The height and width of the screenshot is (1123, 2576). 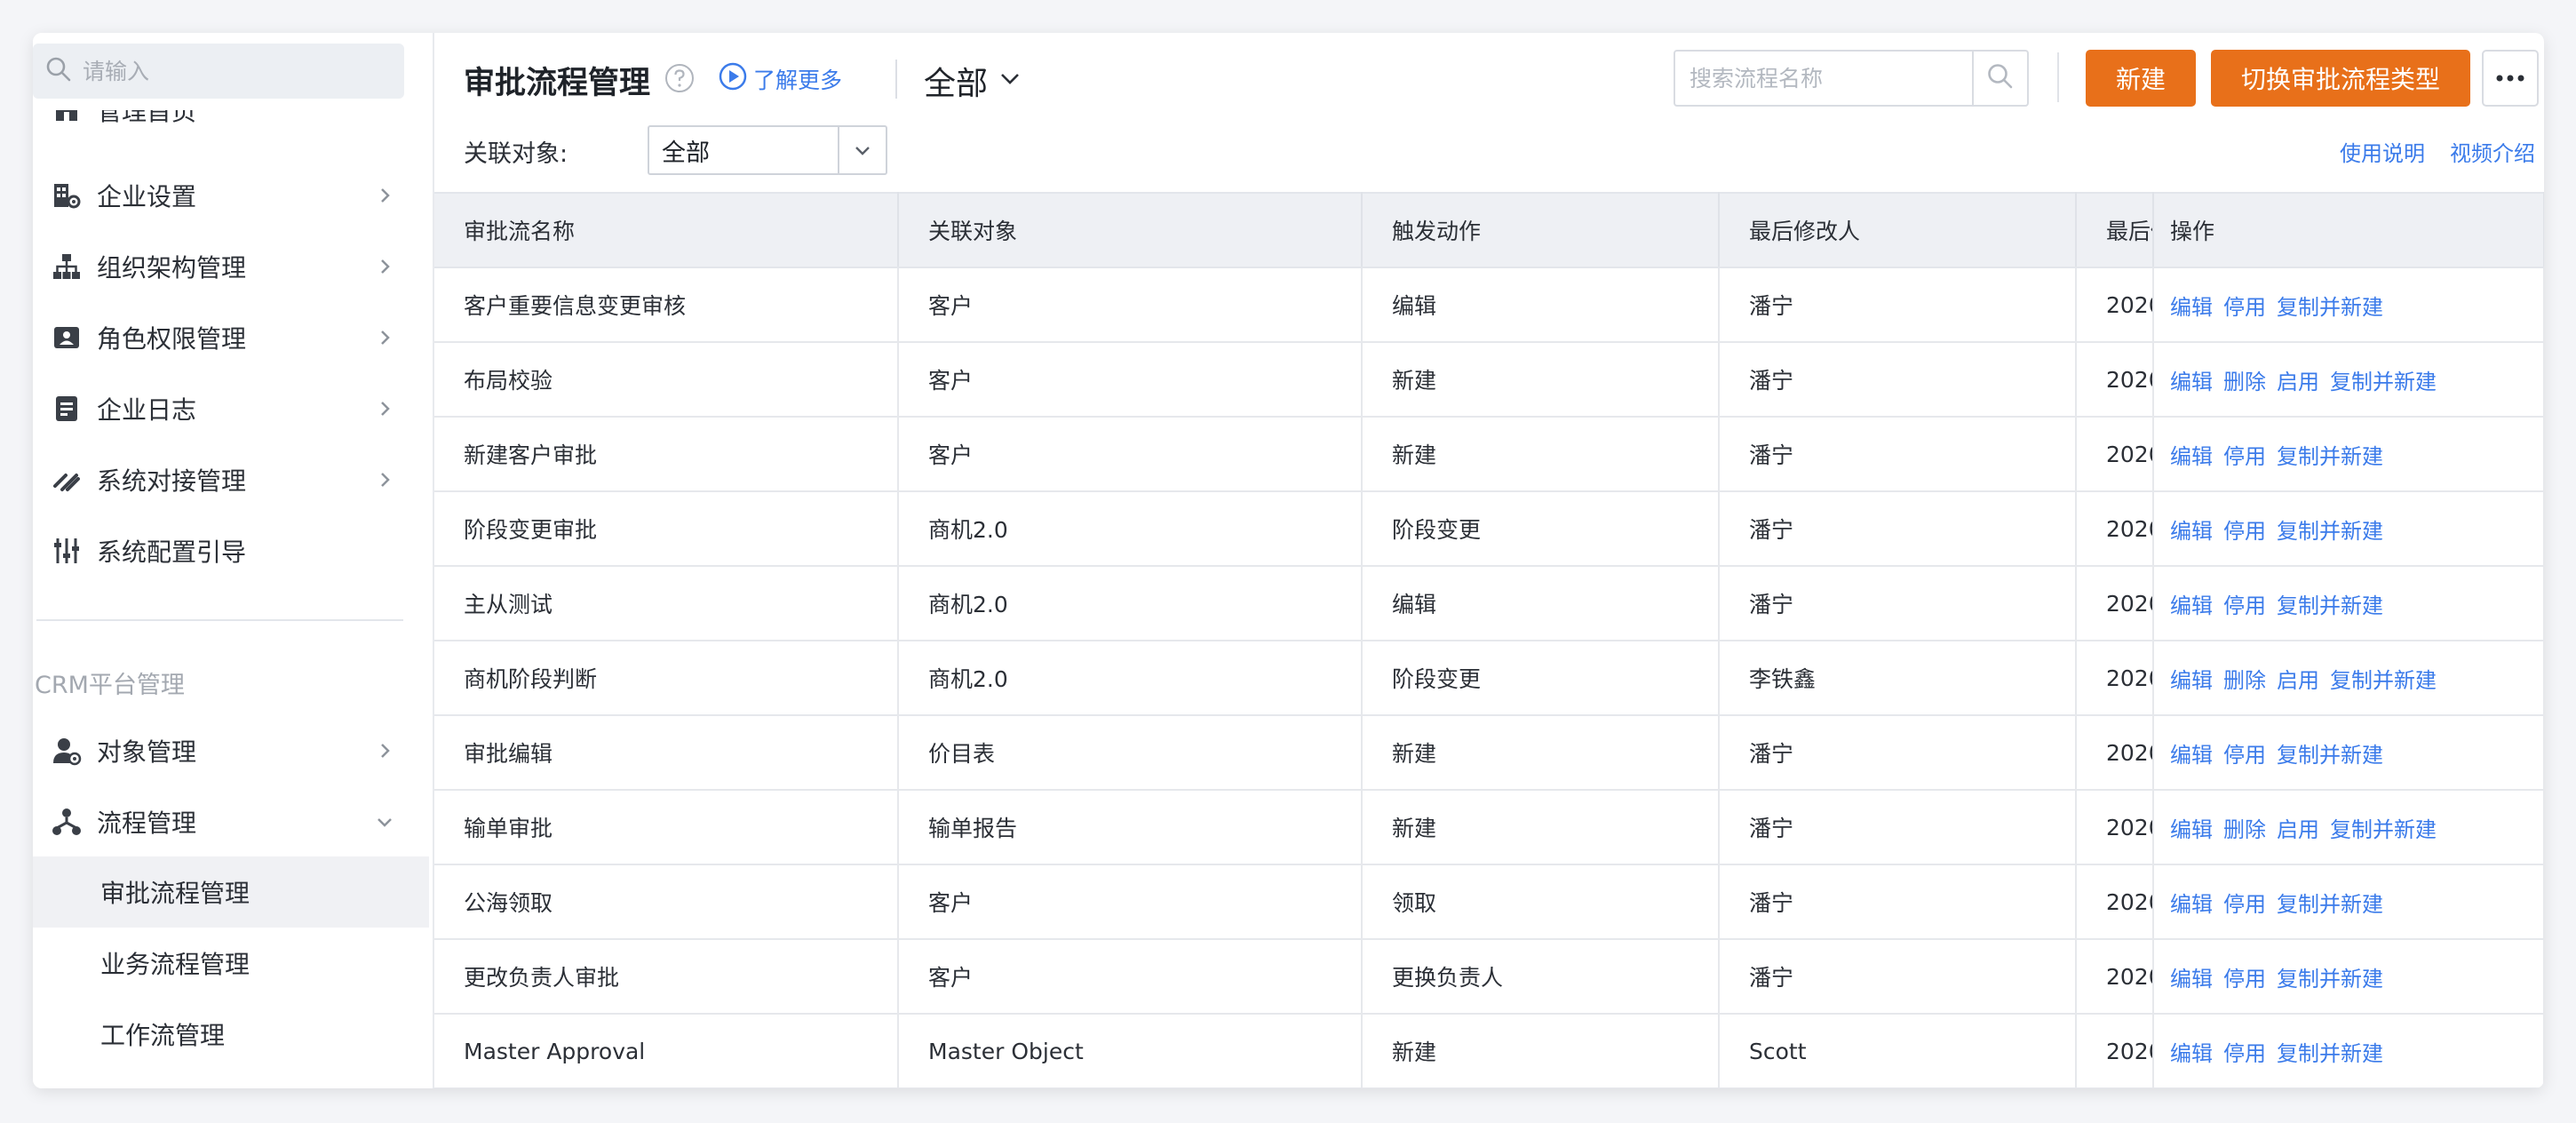 I want to click on help-icon, so click(x=679, y=78).